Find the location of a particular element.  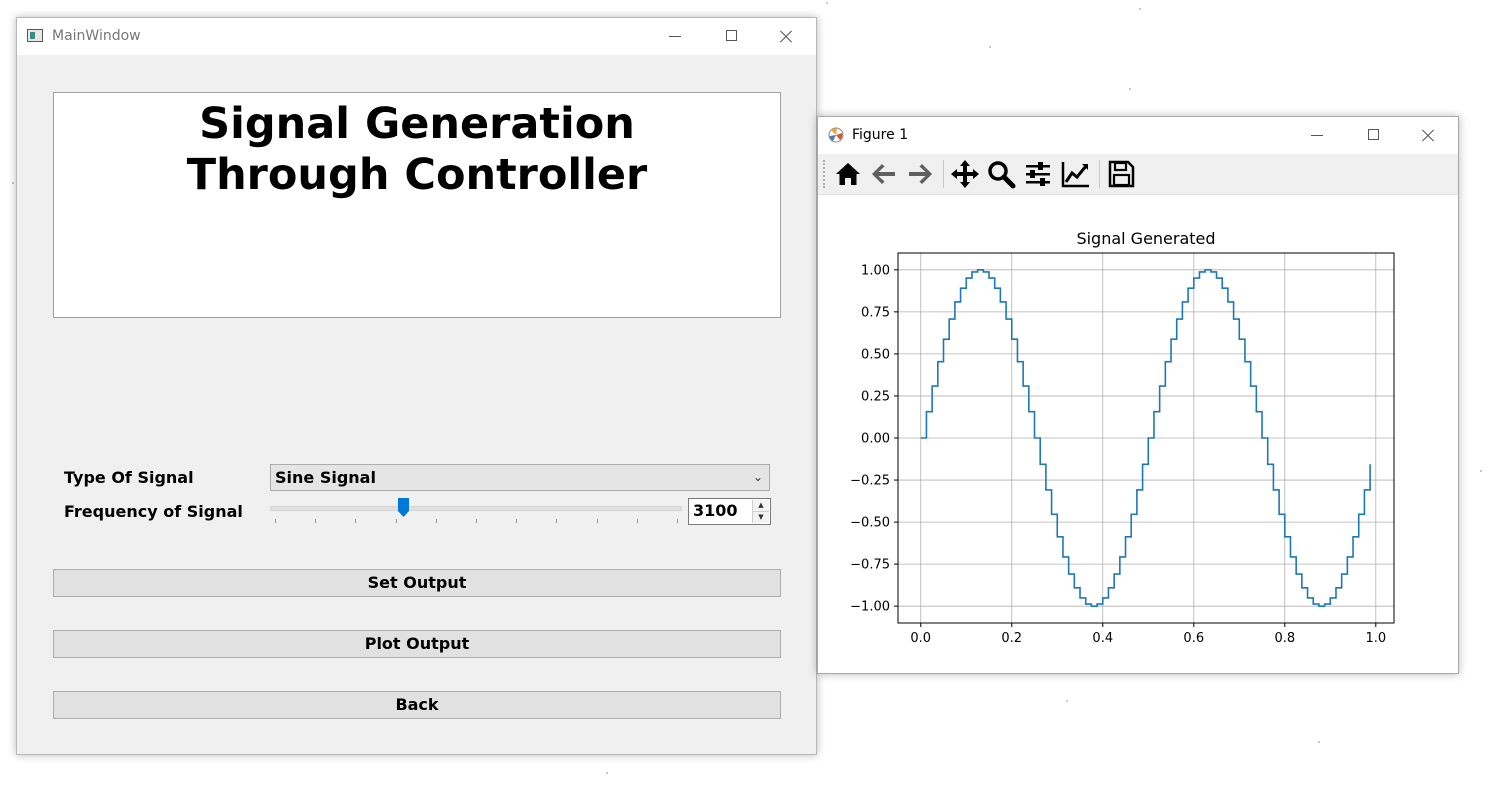

slider-handle is located at coordinates (404, 507).